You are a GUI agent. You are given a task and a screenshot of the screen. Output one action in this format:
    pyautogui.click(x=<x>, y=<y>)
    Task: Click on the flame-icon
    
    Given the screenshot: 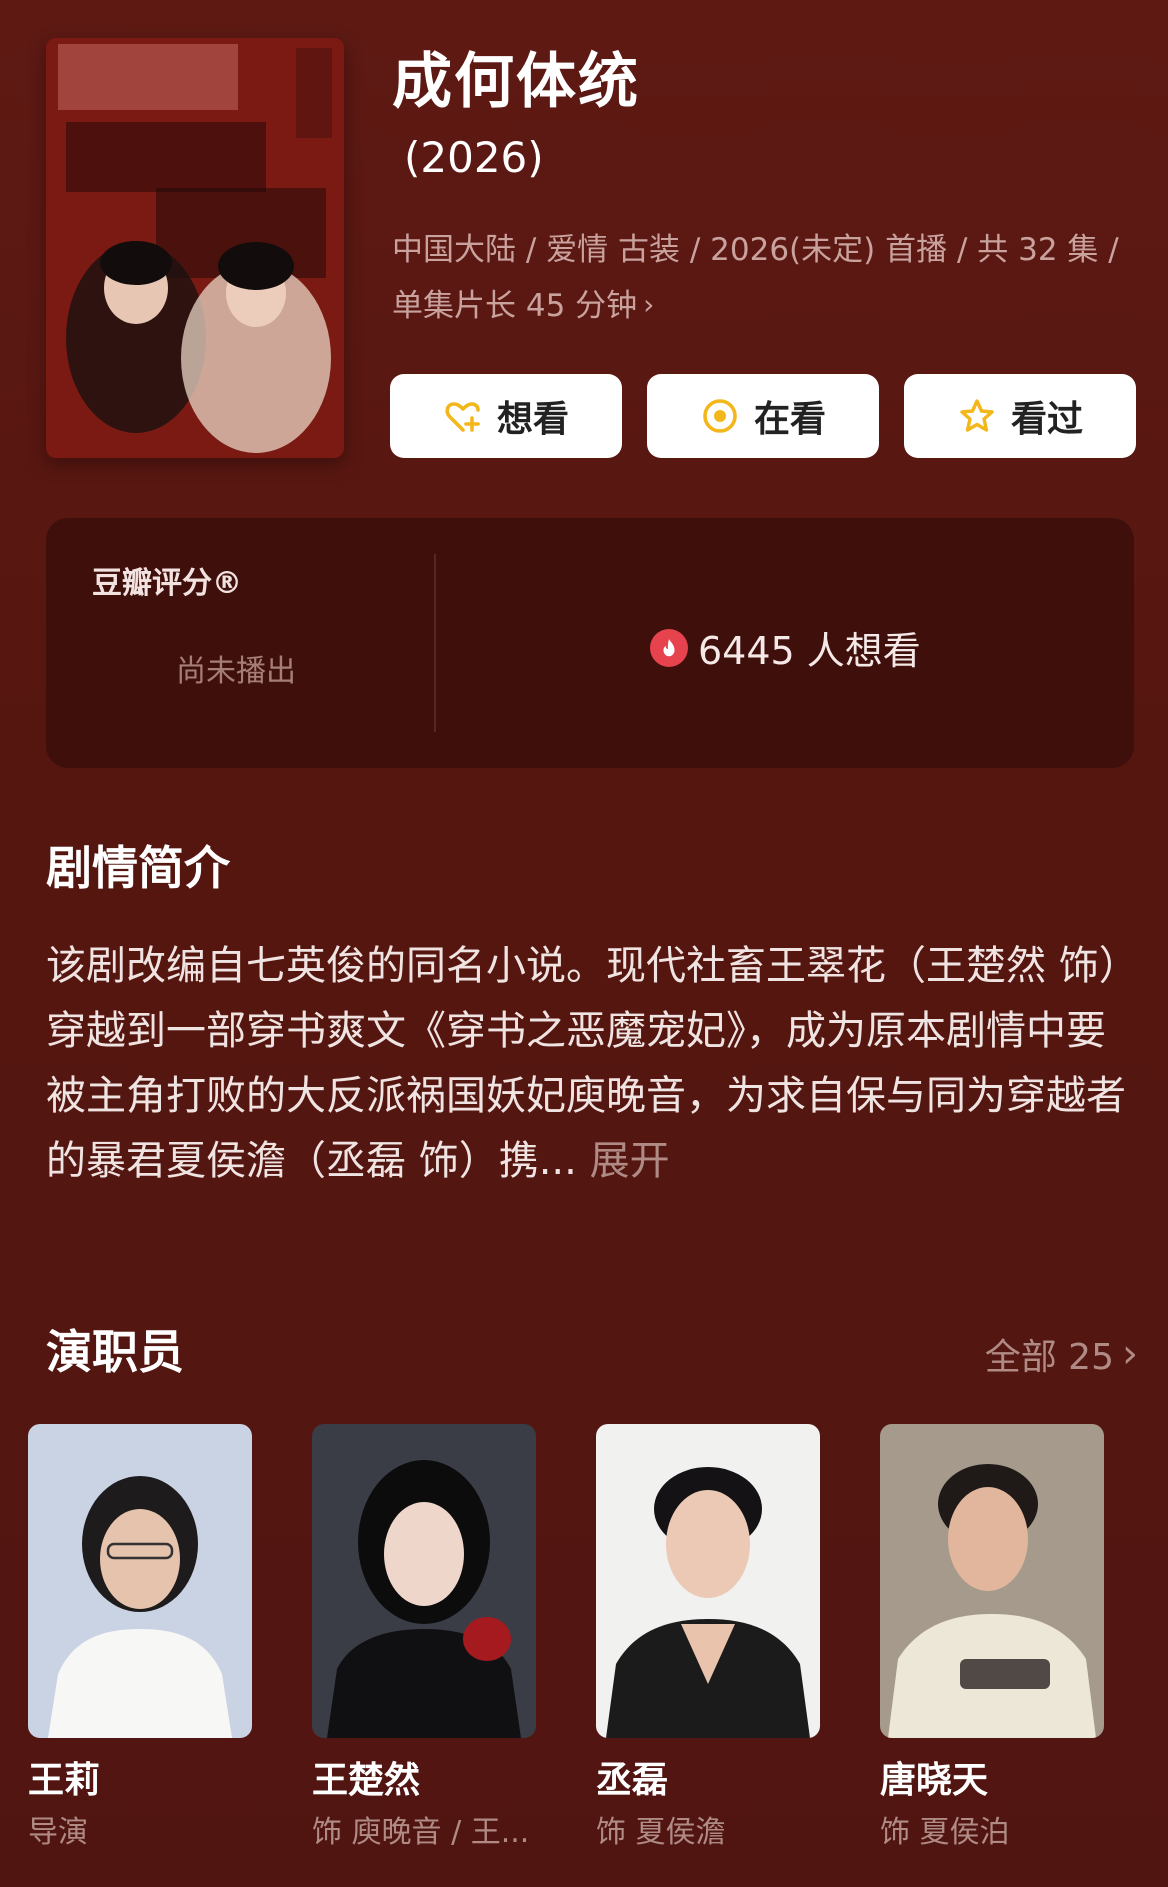 What is the action you would take?
    pyautogui.click(x=669, y=647)
    